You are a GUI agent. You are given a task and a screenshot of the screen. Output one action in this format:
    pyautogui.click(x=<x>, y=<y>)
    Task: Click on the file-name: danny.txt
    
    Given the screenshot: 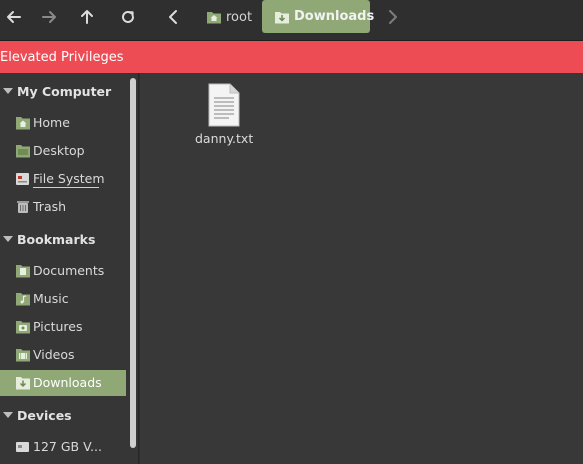 What is the action you would take?
    pyautogui.click(x=224, y=138)
    